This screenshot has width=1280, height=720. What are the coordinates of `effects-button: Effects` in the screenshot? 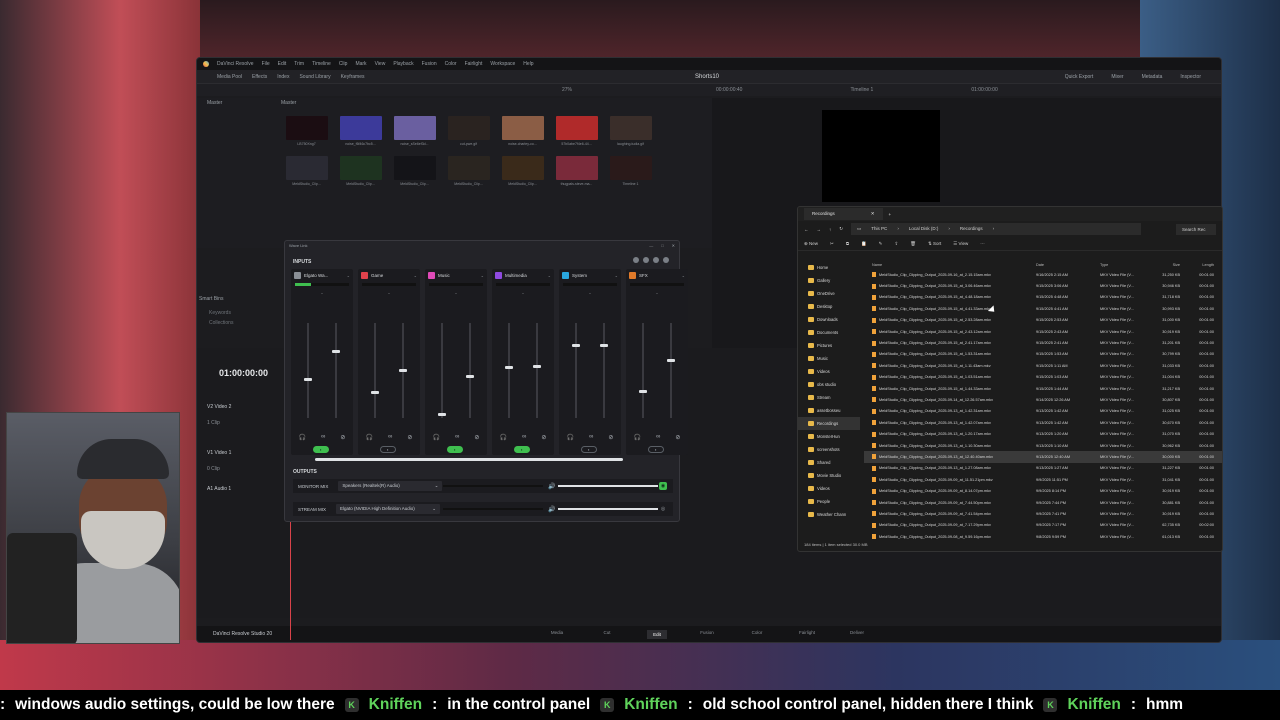 It's located at (259, 77).